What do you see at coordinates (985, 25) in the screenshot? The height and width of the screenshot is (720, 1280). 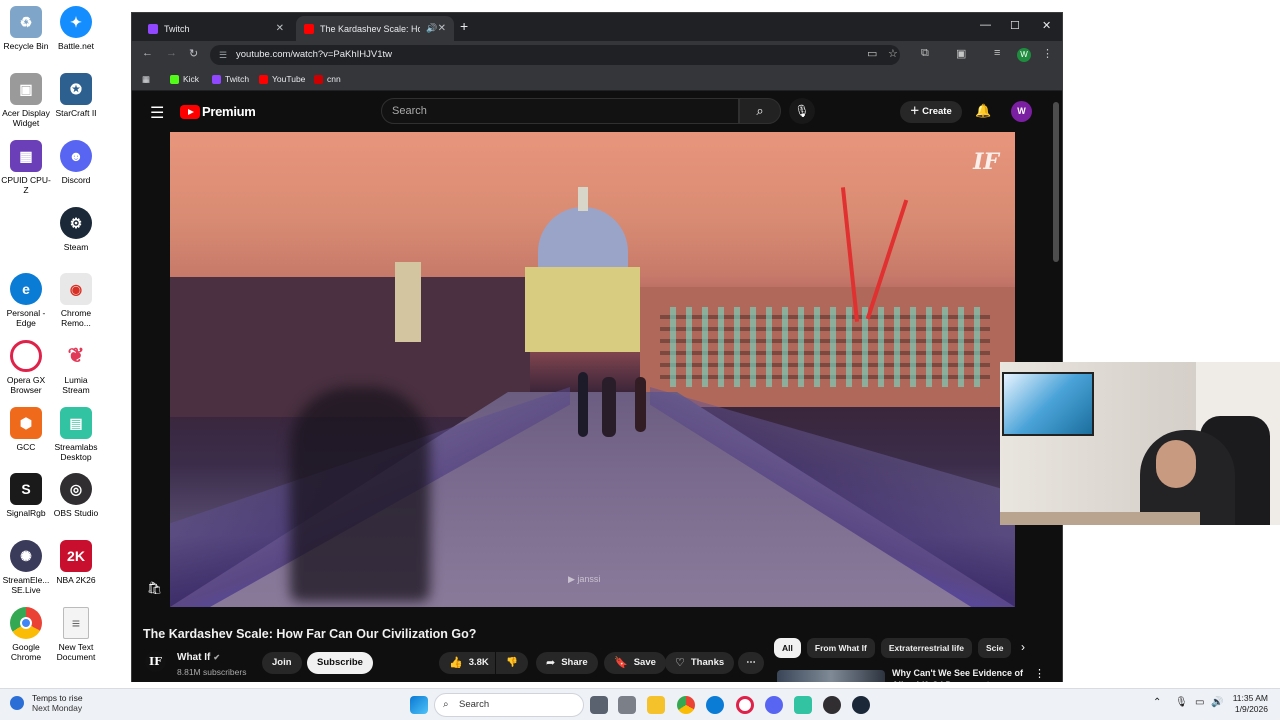 I see `minimize-icon: —` at bounding box center [985, 25].